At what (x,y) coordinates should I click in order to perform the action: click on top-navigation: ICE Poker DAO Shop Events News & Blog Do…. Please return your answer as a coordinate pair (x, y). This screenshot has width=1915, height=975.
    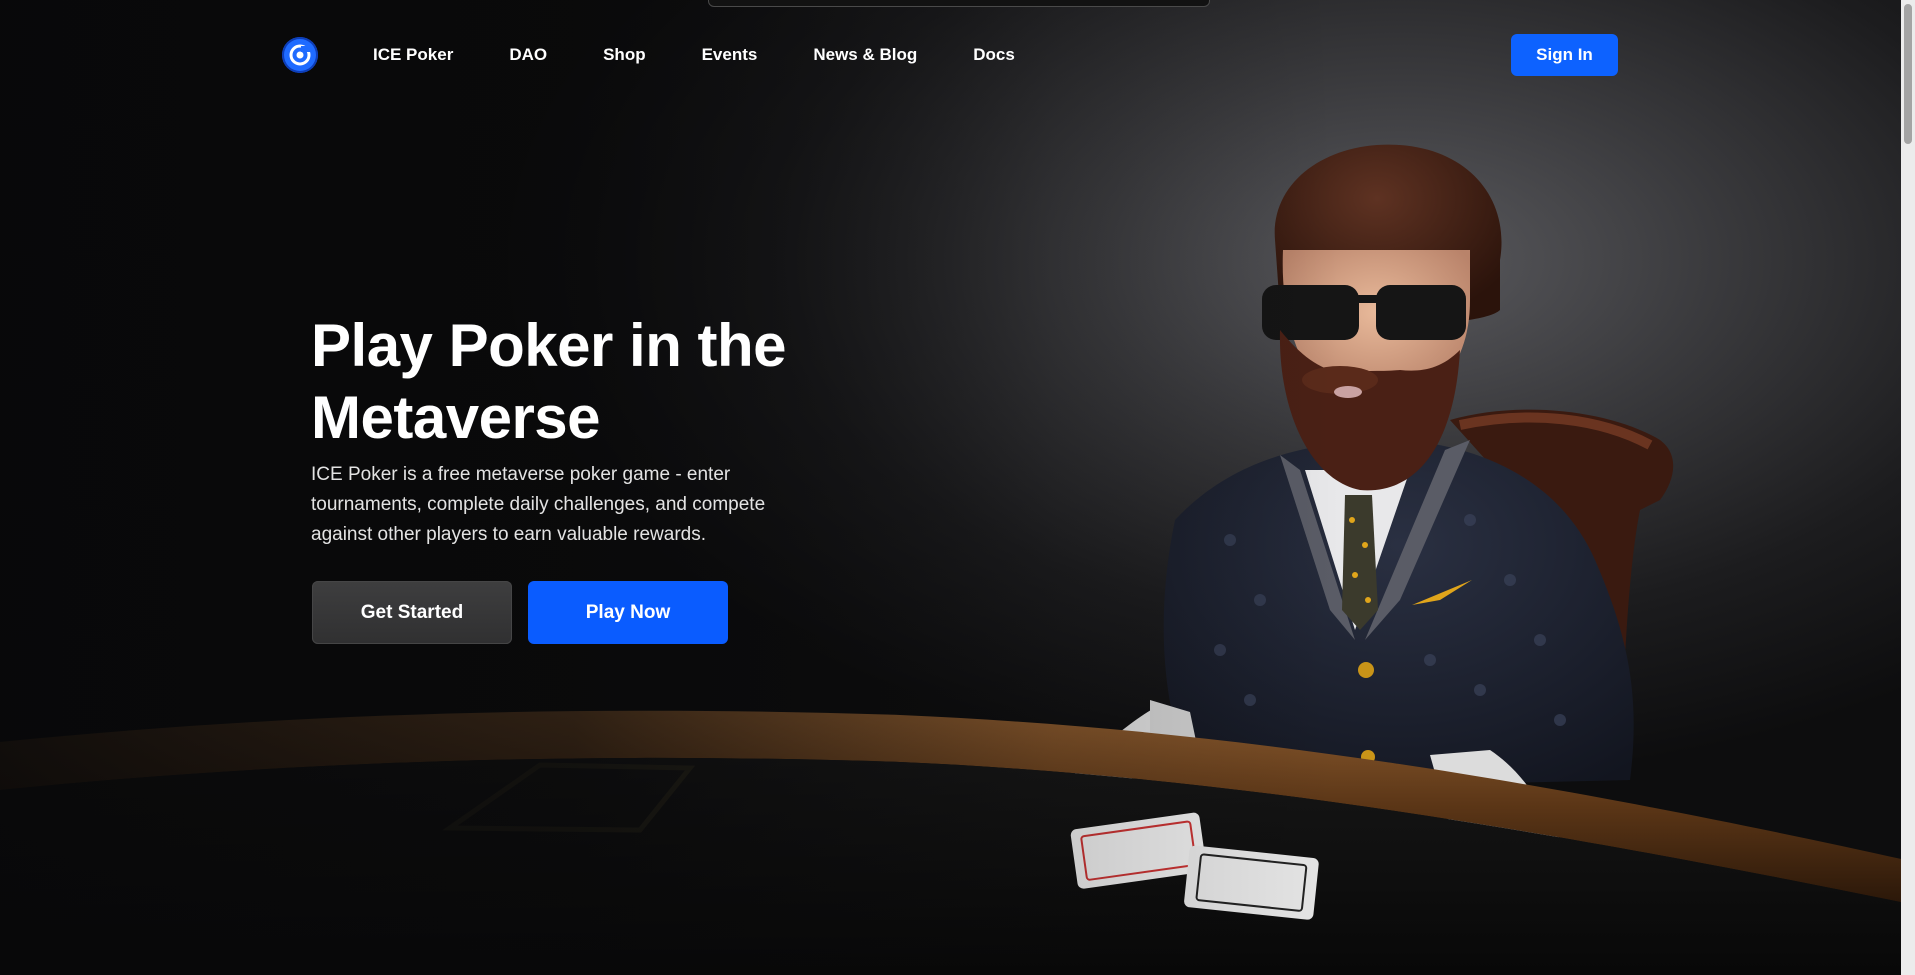
    Looking at the image, I should click on (950, 55).